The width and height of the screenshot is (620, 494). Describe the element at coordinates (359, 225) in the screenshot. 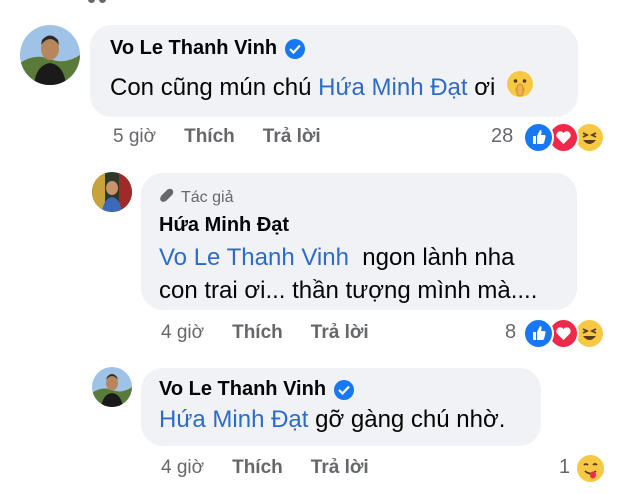

I see `comment-author: Hứa Minh Đạt` at that location.